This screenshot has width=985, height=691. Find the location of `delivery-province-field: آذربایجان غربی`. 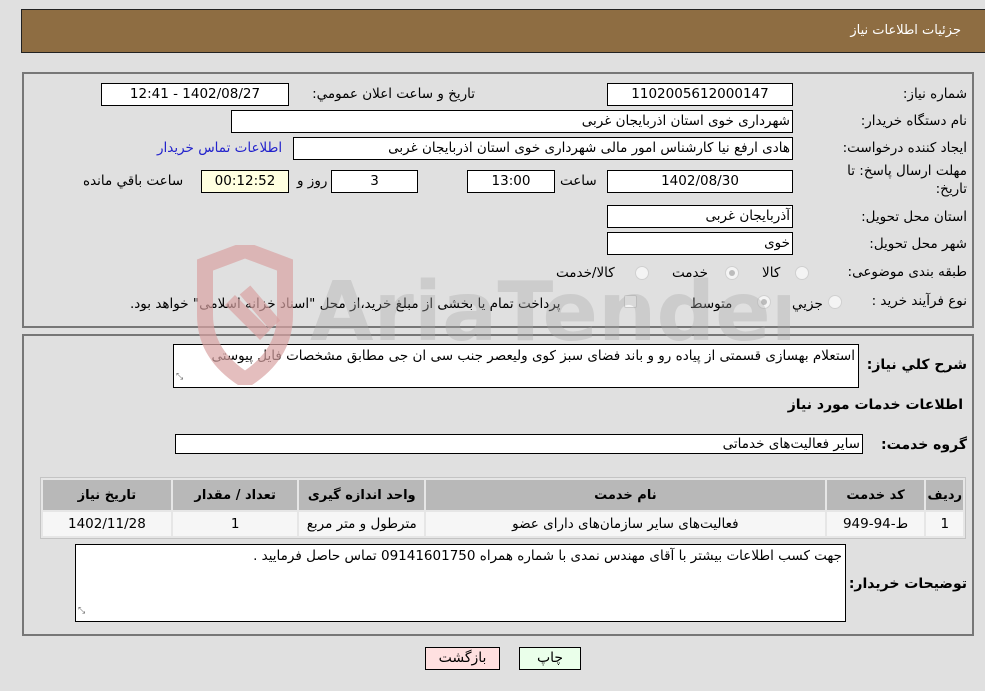

delivery-province-field: آذربایجان غربی is located at coordinates (700, 216).